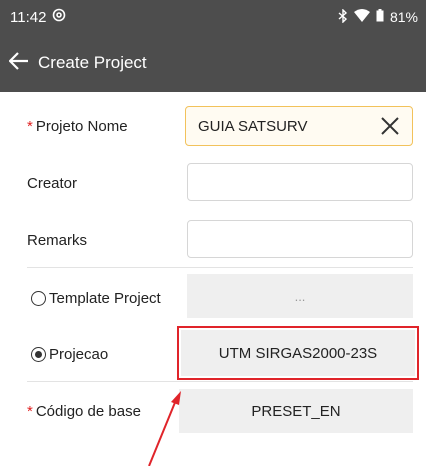  I want to click on annotation-arrow-shaft, so click(162, 432).